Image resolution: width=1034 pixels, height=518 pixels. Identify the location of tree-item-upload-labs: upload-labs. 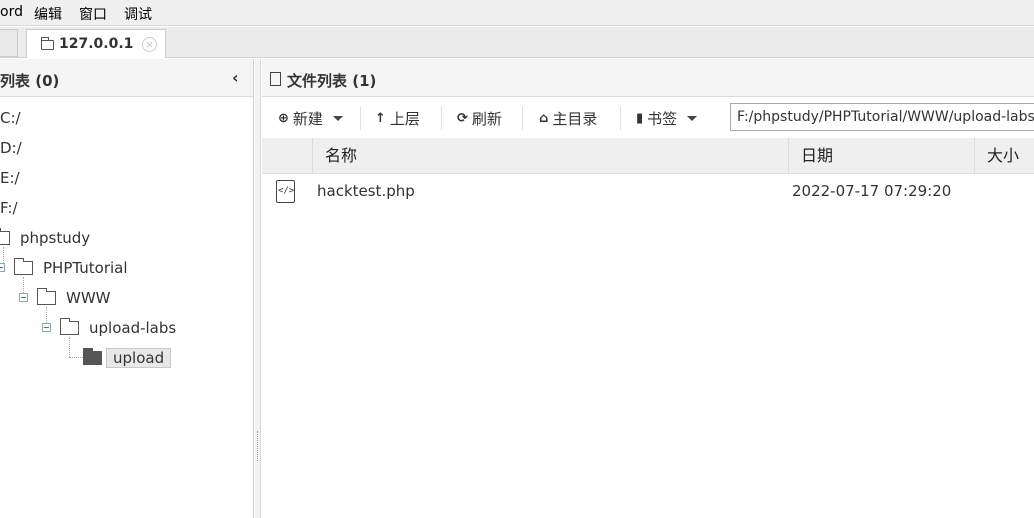
(118, 328).